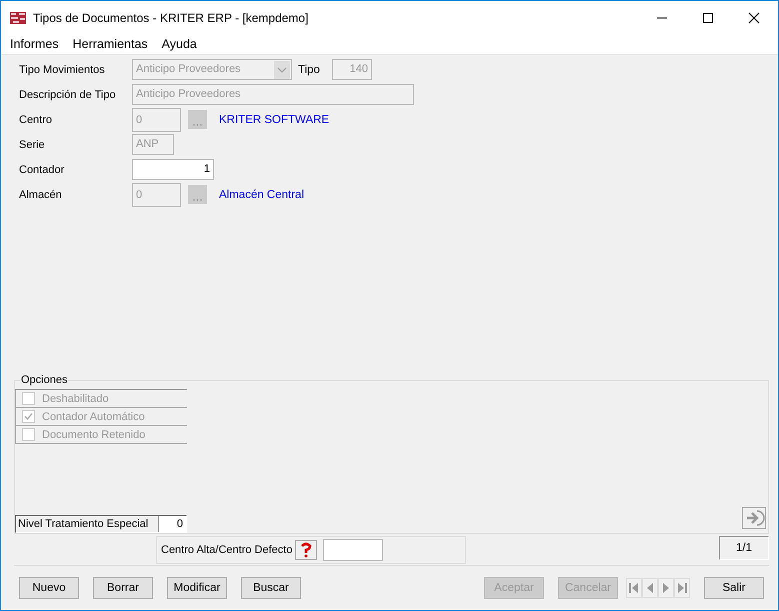 This screenshot has height=611, width=779. What do you see at coordinates (123, 588) in the screenshot?
I see `action-button: Borrar` at bounding box center [123, 588].